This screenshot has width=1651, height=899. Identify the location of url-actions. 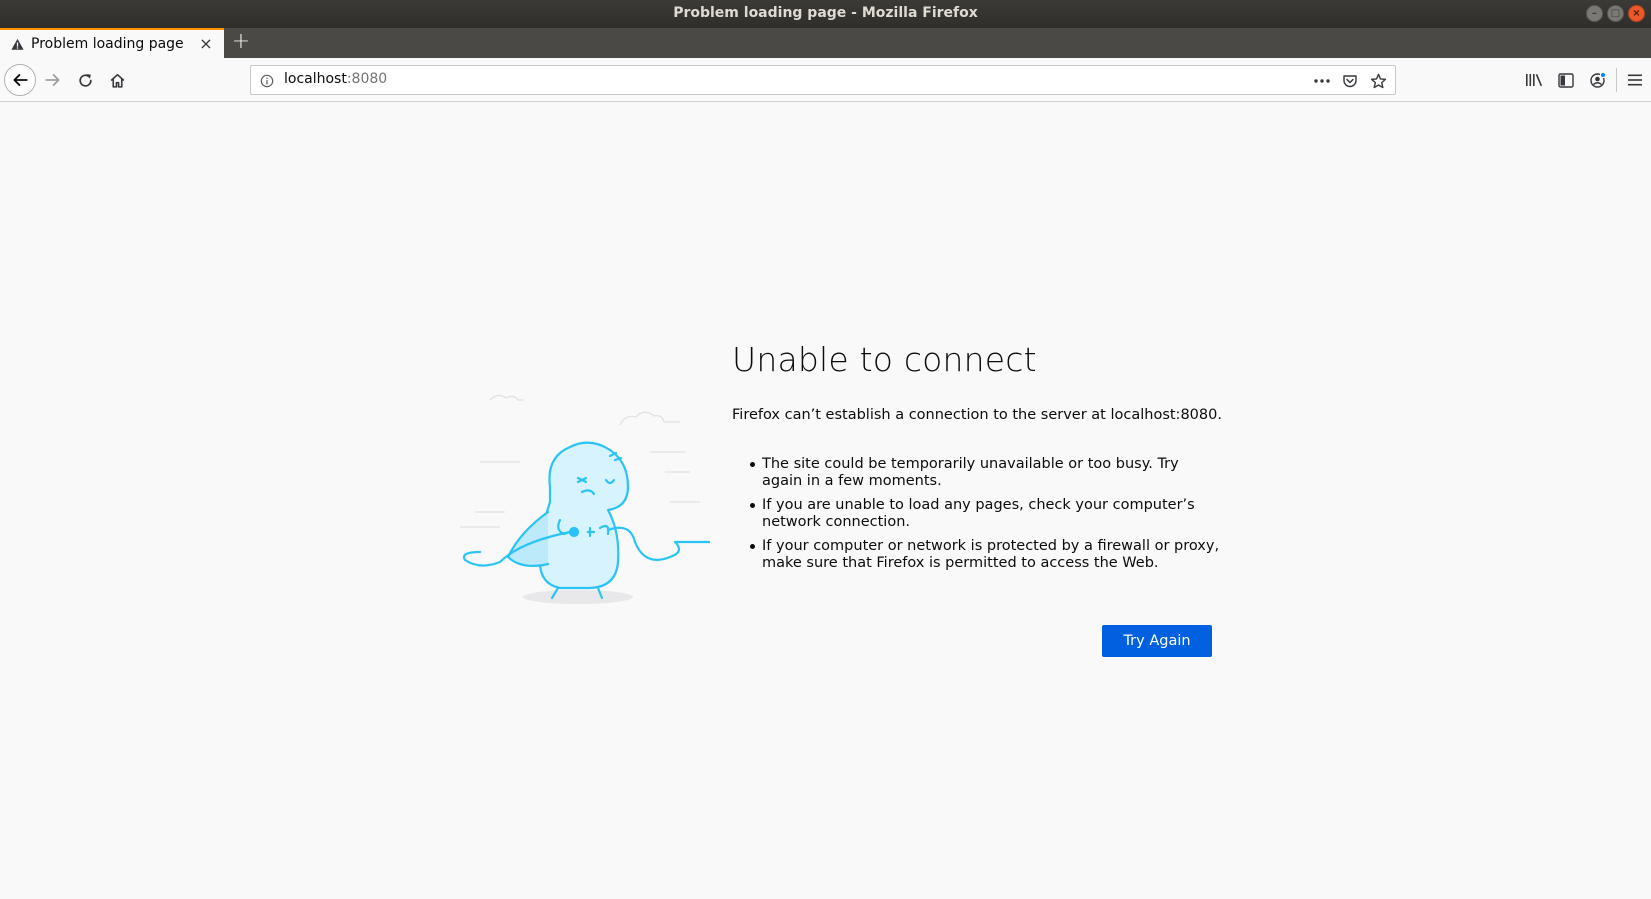
(1350, 81).